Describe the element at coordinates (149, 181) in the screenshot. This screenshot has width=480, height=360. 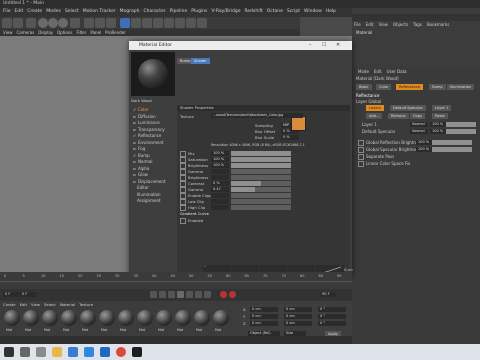
I see `channel-displacement: ▫ Displacement` at that location.